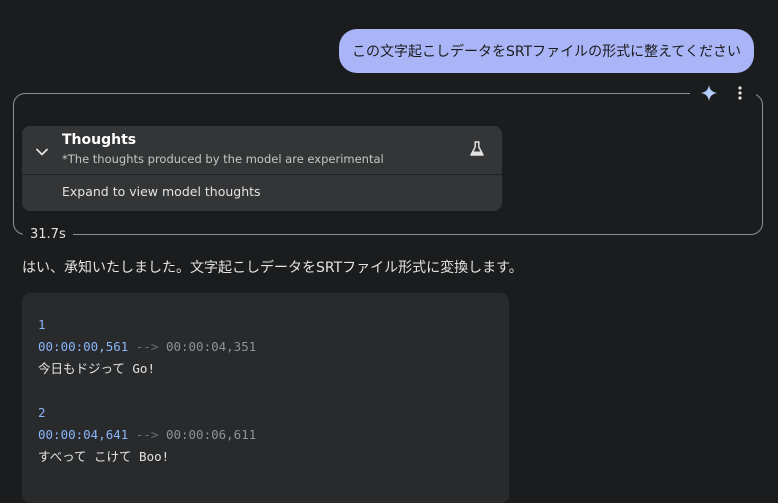 The height and width of the screenshot is (503, 778). What do you see at coordinates (83, 434) in the screenshot?
I see `srt-start-time: 00:00:04,641` at bounding box center [83, 434].